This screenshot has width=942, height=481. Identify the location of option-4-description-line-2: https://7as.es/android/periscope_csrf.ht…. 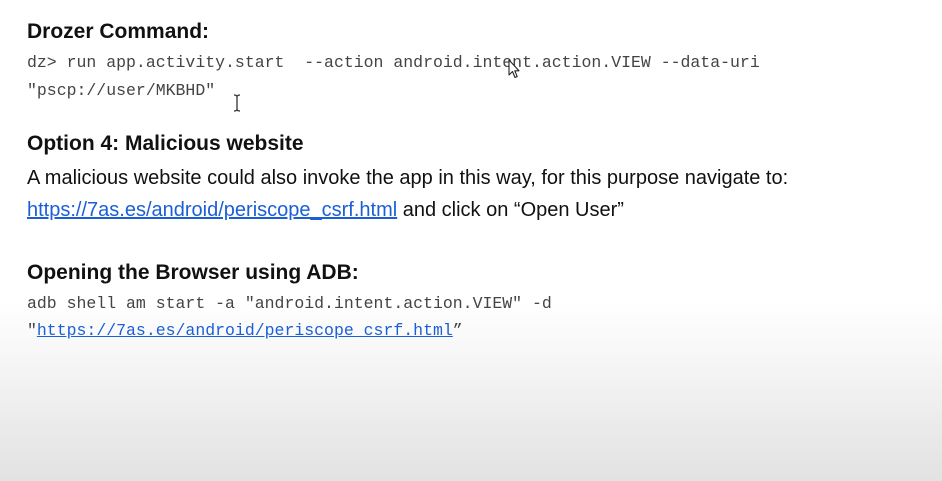
(325, 210).